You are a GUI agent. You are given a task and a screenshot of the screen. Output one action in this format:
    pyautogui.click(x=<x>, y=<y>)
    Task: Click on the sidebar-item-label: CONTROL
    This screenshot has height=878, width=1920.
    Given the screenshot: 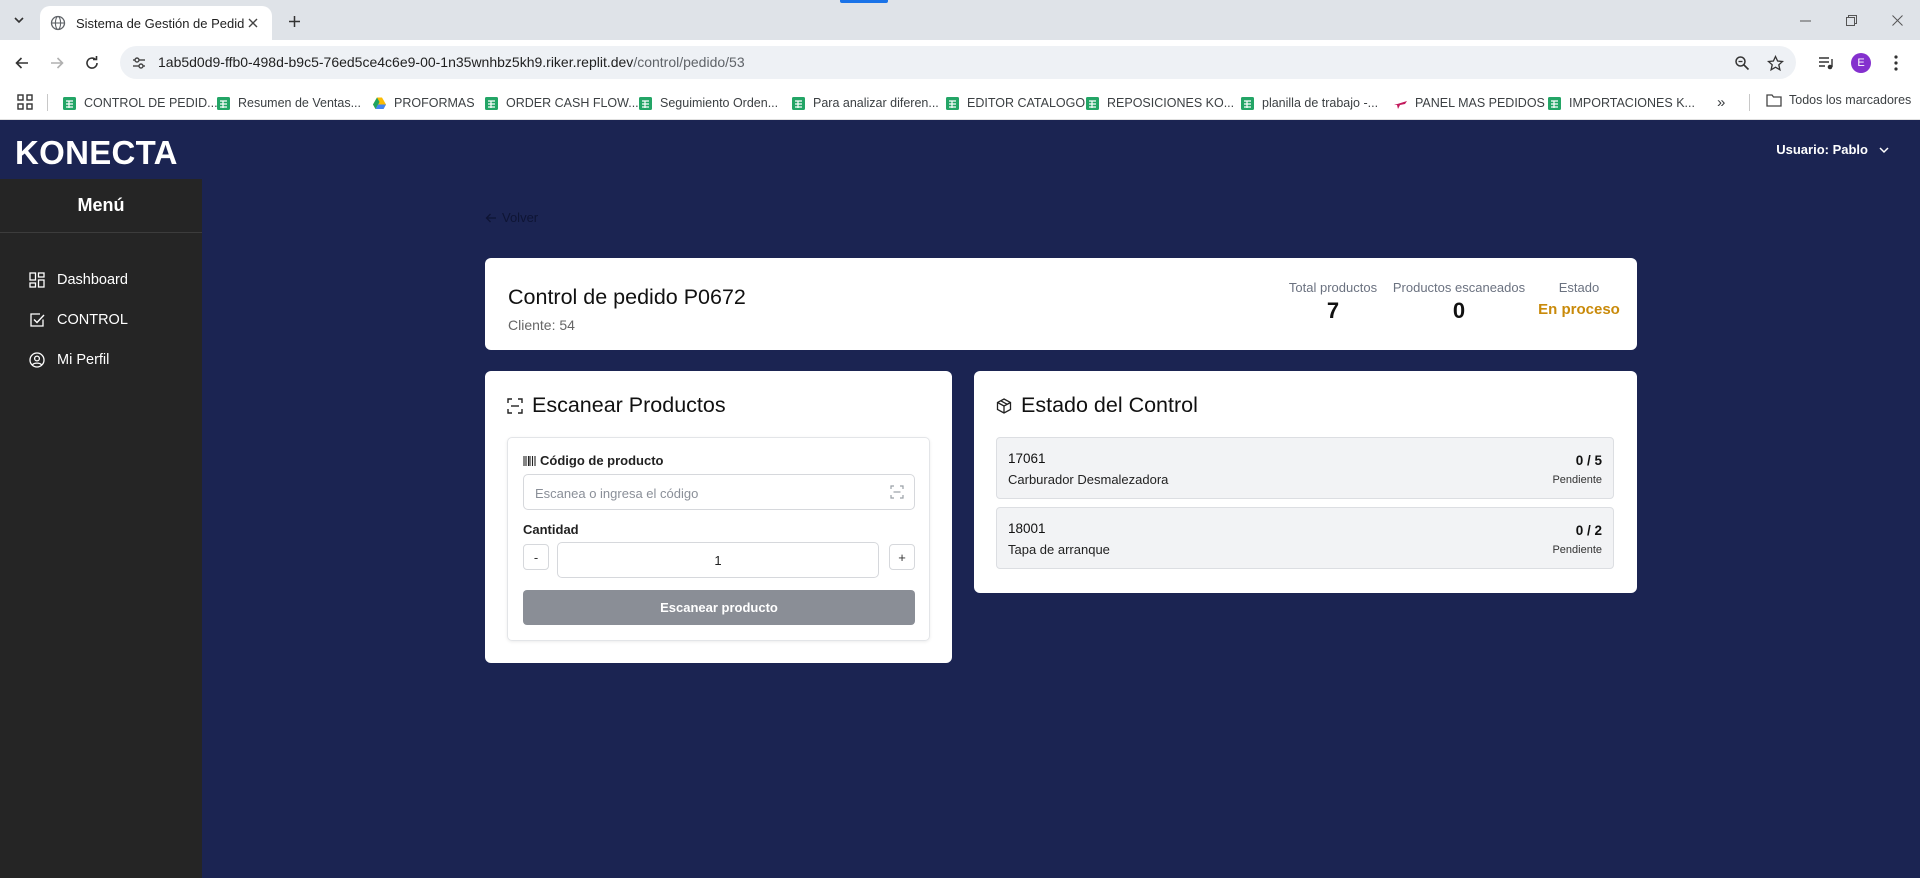 What is the action you would take?
    pyautogui.click(x=92, y=320)
    